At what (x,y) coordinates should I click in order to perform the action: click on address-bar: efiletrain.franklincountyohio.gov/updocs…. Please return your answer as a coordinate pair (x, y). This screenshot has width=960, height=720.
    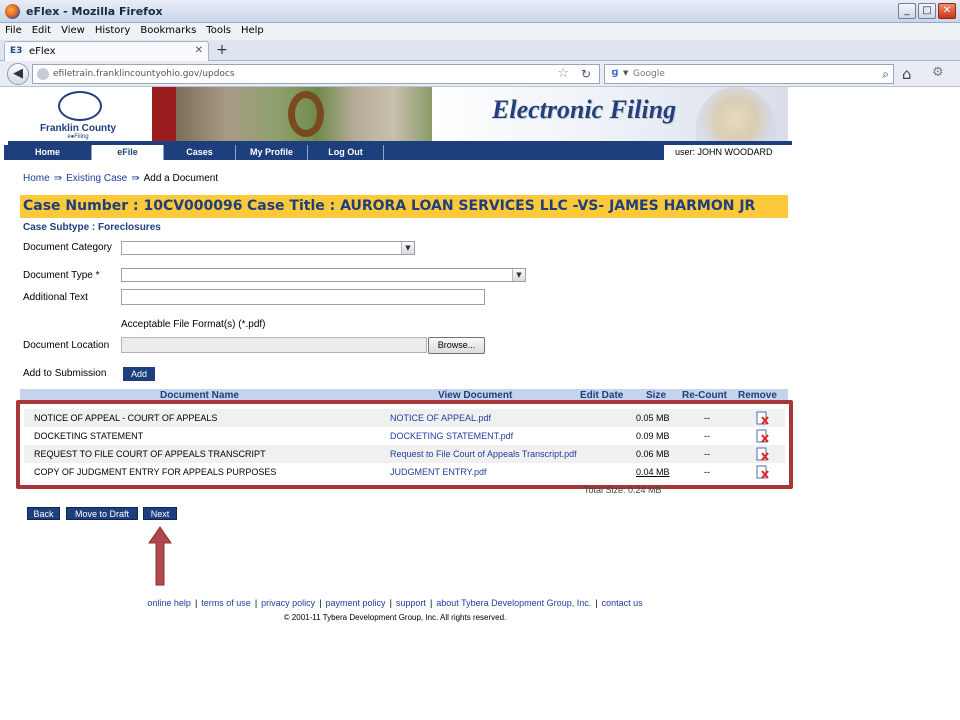
    Looking at the image, I should click on (316, 74).